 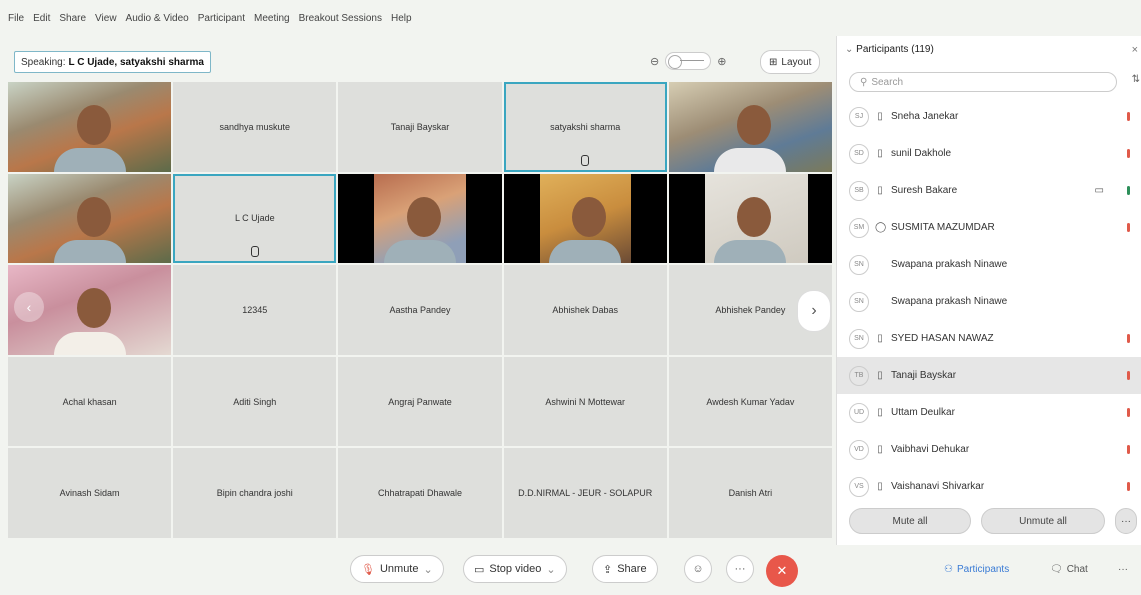 I want to click on participant-tile: Awdesh Kumar Yadav, so click(x=750, y=401).